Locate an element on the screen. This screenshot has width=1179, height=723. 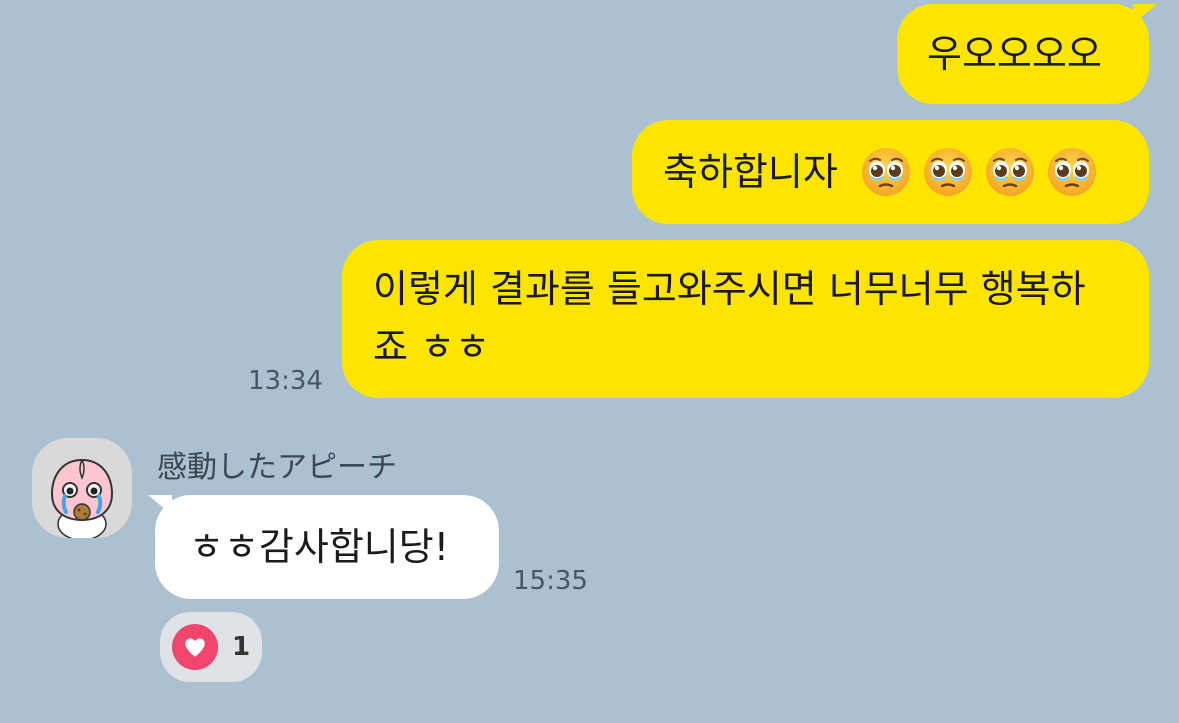
message-timestamp: 13:34 is located at coordinates (285, 381).